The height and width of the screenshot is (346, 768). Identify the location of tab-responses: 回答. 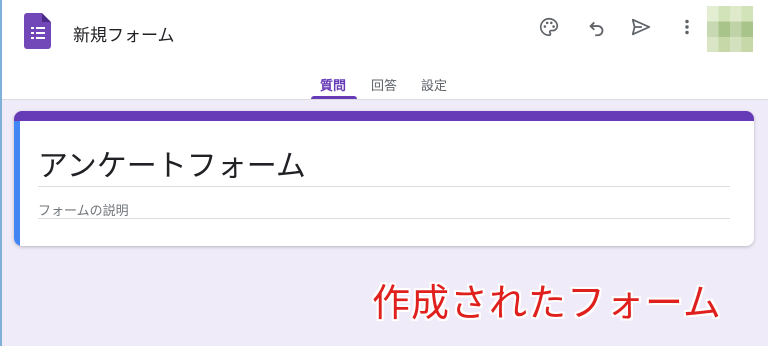
(384, 84).